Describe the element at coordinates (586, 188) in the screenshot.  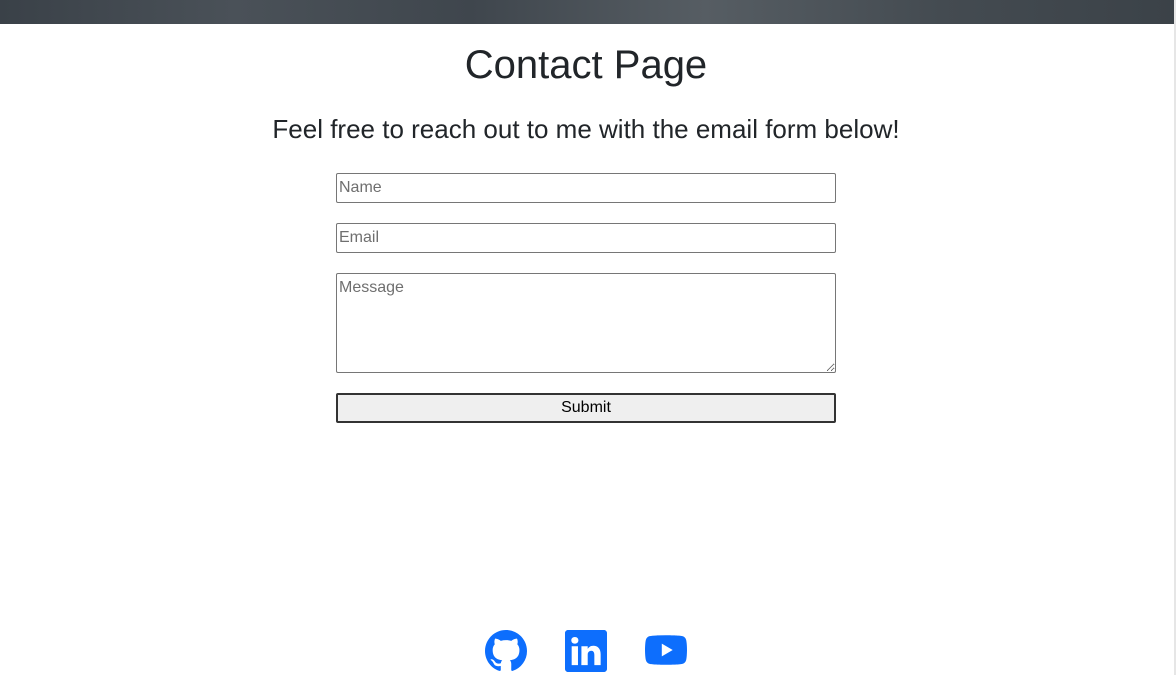
I see `name-input` at that location.